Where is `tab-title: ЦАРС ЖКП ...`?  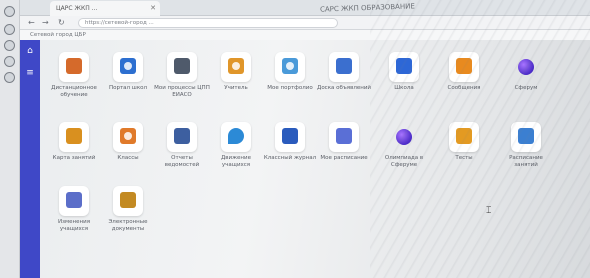 tab-title: ЦАРС ЖКП ... is located at coordinates (77, 8).